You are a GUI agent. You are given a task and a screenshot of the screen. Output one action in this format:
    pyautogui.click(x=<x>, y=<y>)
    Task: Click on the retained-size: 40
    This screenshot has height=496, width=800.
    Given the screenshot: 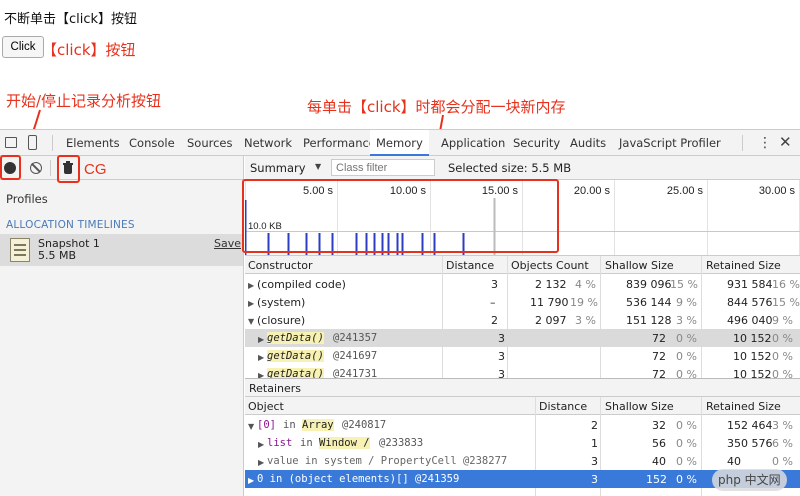 What is the action you would take?
    pyautogui.click(x=734, y=461)
    